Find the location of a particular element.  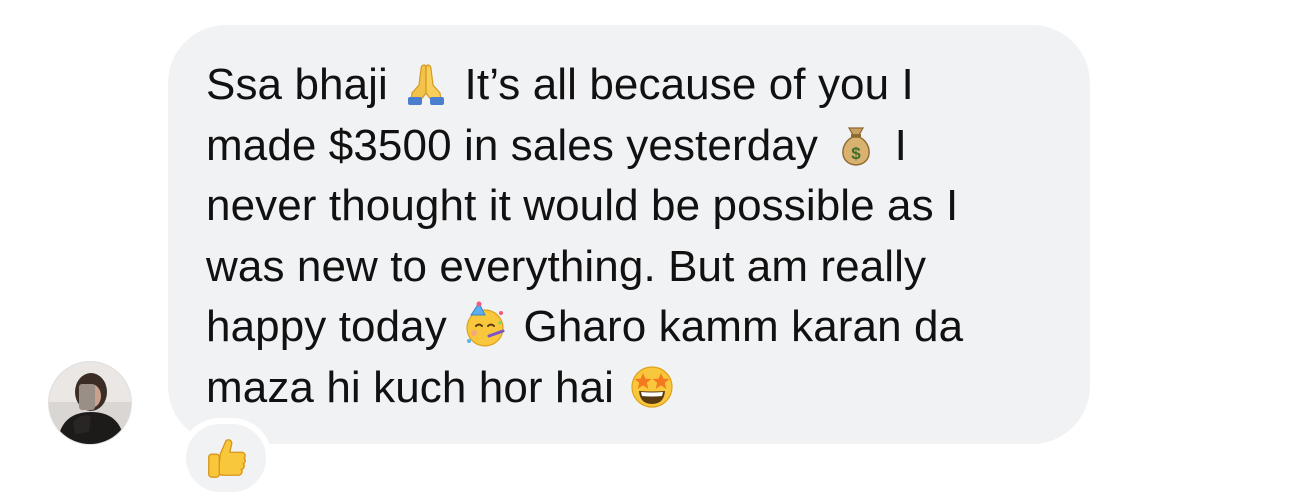

message-line: was new to everything. But am really is located at coordinates (628, 267).